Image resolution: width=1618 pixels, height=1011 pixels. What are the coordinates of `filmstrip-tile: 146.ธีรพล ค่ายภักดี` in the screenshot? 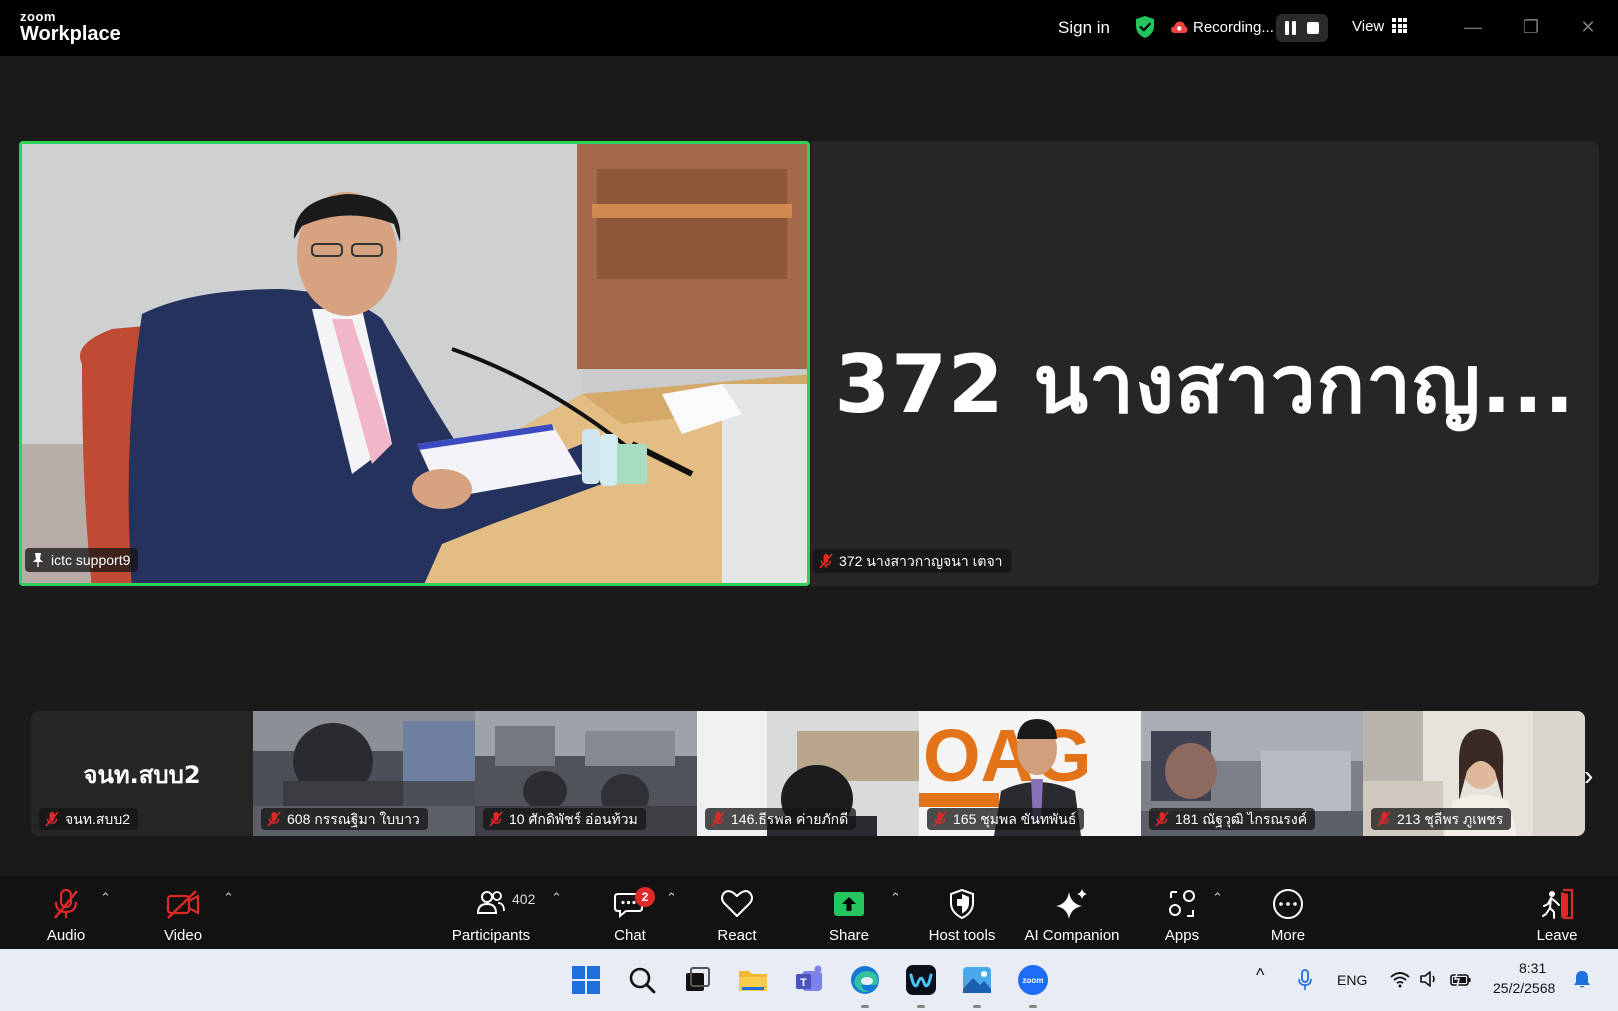 It's located at (808, 773).